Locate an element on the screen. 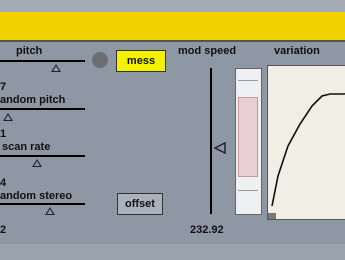 The height and width of the screenshot is (260, 345). bottom-strip is located at coordinates (172, 252).